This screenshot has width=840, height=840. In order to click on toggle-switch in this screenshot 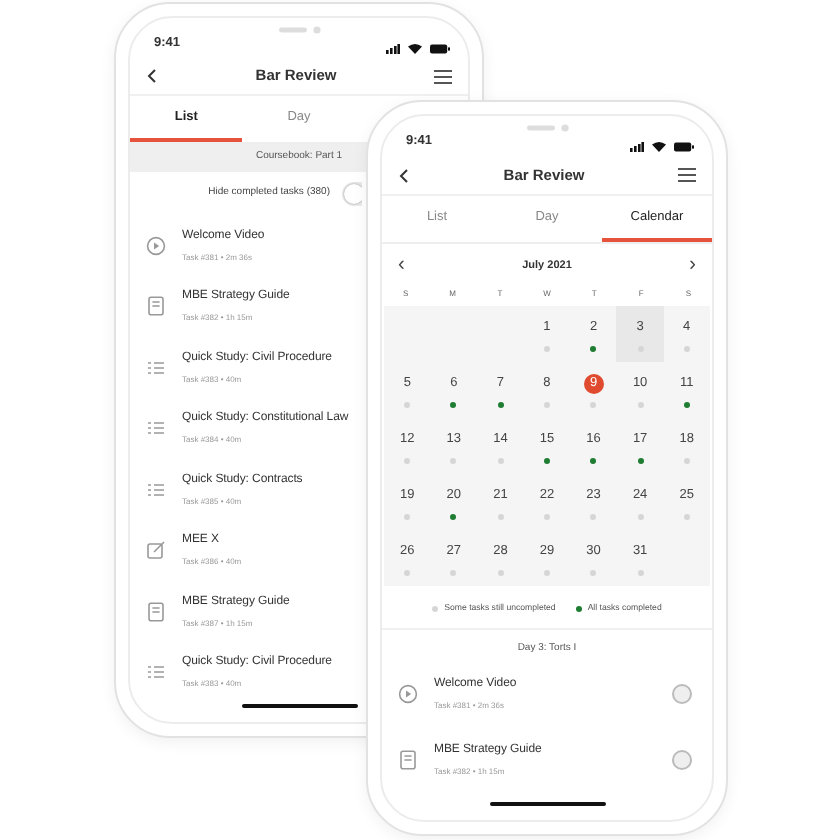, I will do `click(352, 193)`.